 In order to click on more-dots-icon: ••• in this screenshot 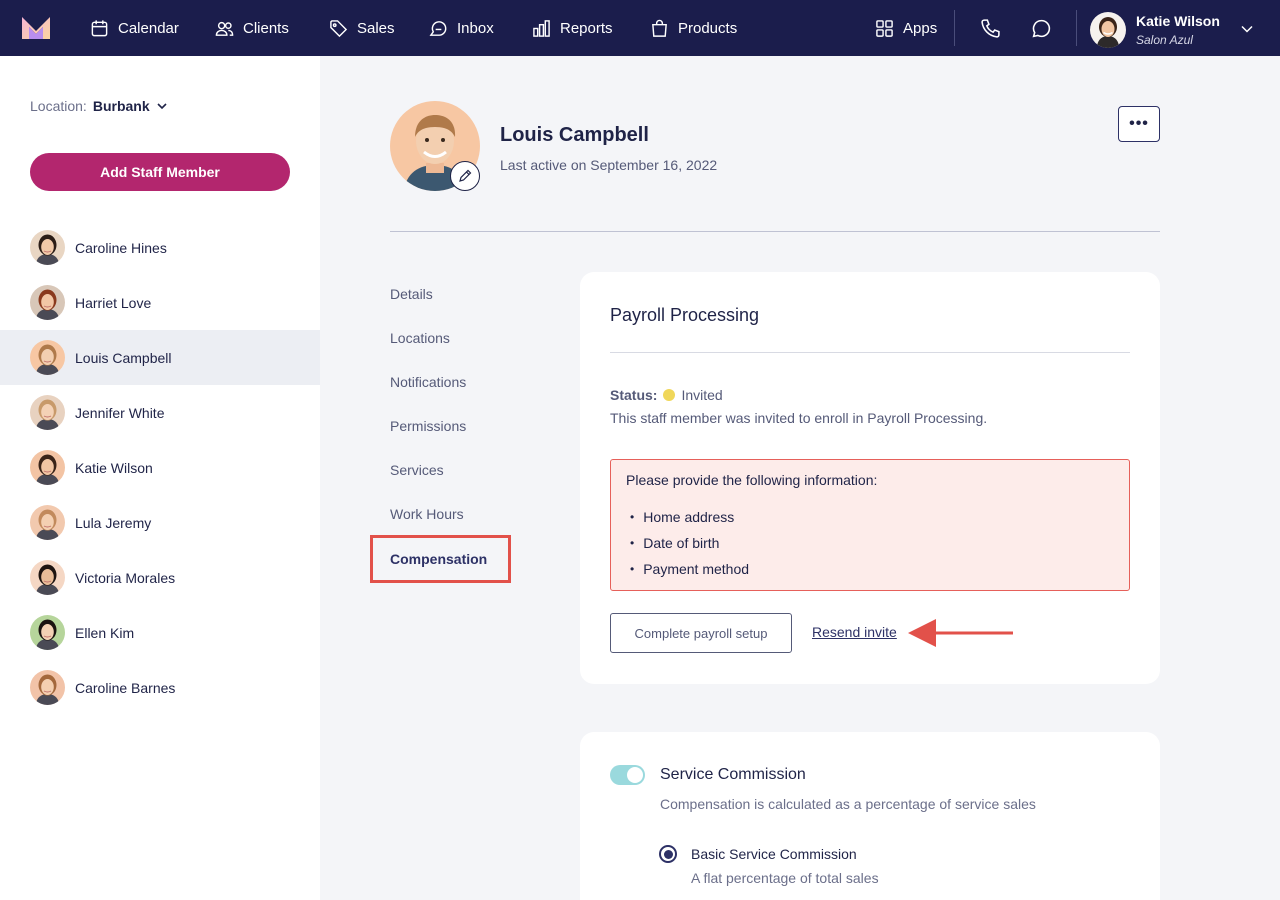, I will do `click(1139, 123)`.